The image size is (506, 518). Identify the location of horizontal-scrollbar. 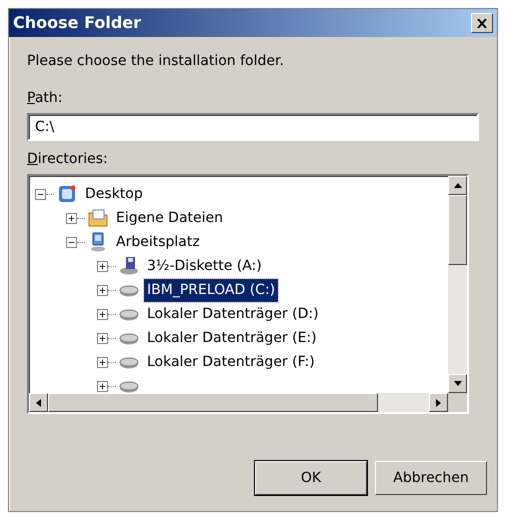
(238, 402).